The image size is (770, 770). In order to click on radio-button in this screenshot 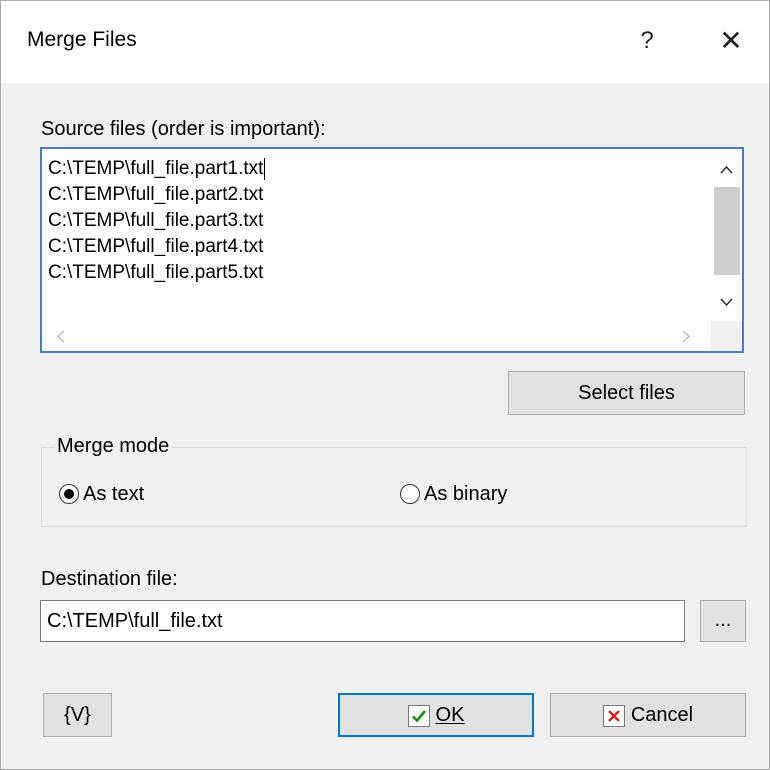, I will do `click(410, 494)`.